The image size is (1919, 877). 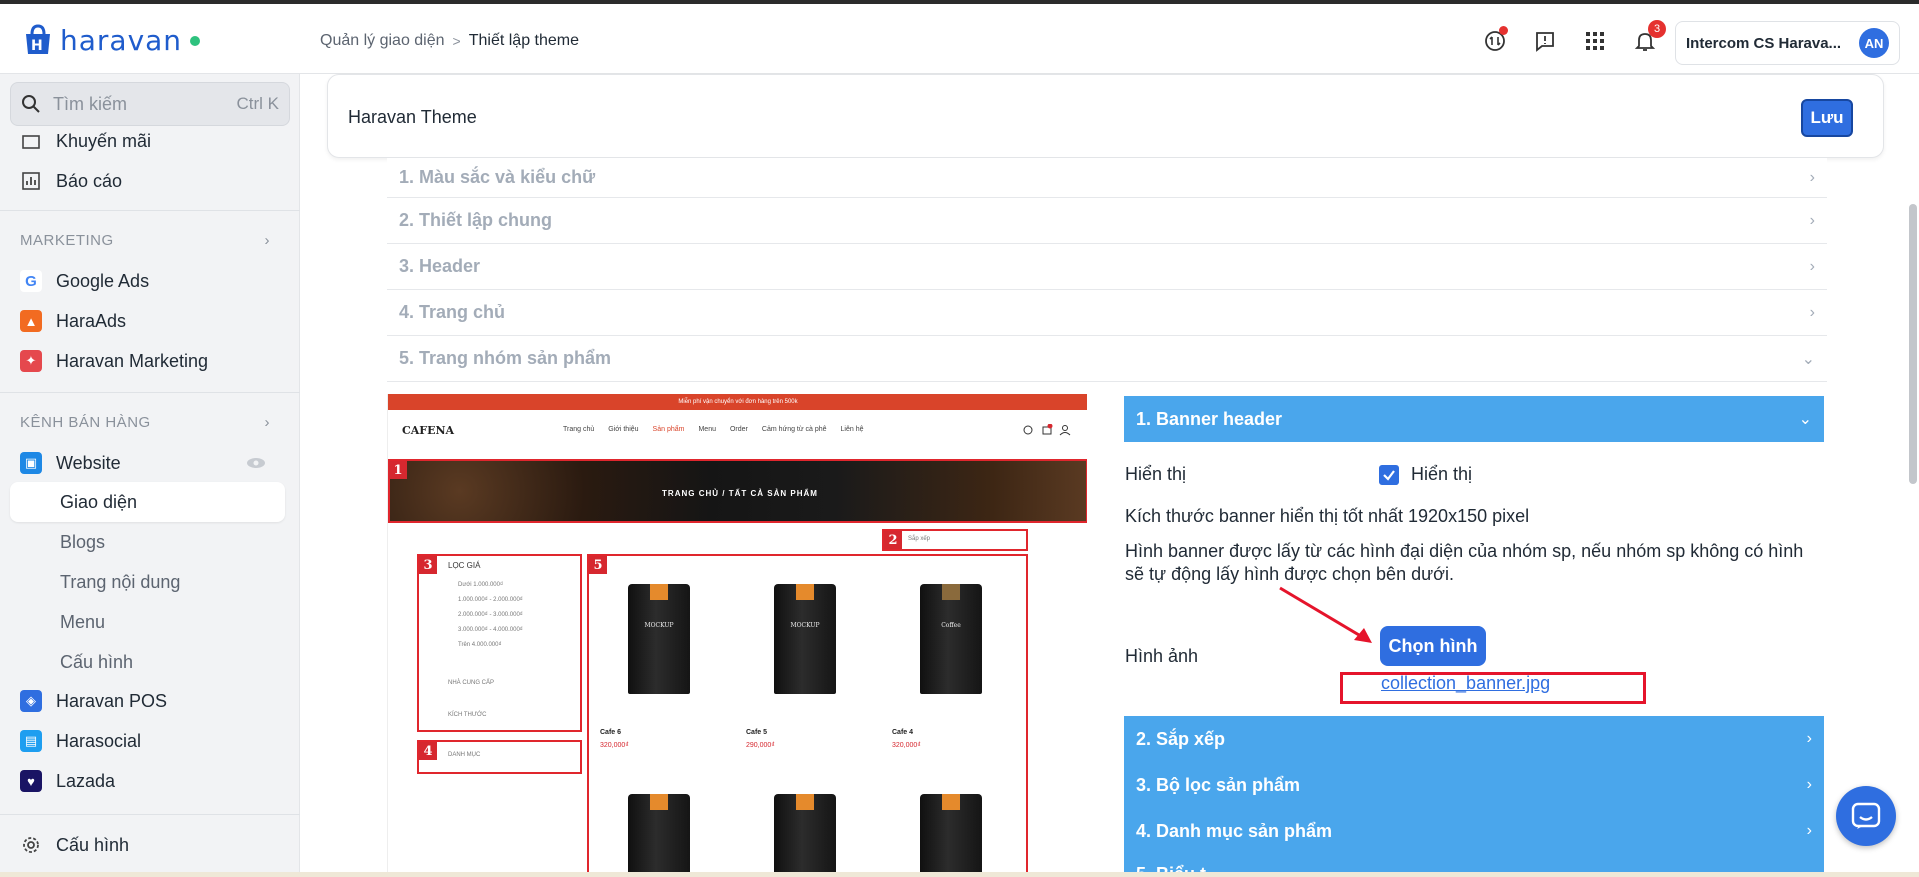 What do you see at coordinates (398, 470) in the screenshot?
I see `preview-number: 1` at bounding box center [398, 470].